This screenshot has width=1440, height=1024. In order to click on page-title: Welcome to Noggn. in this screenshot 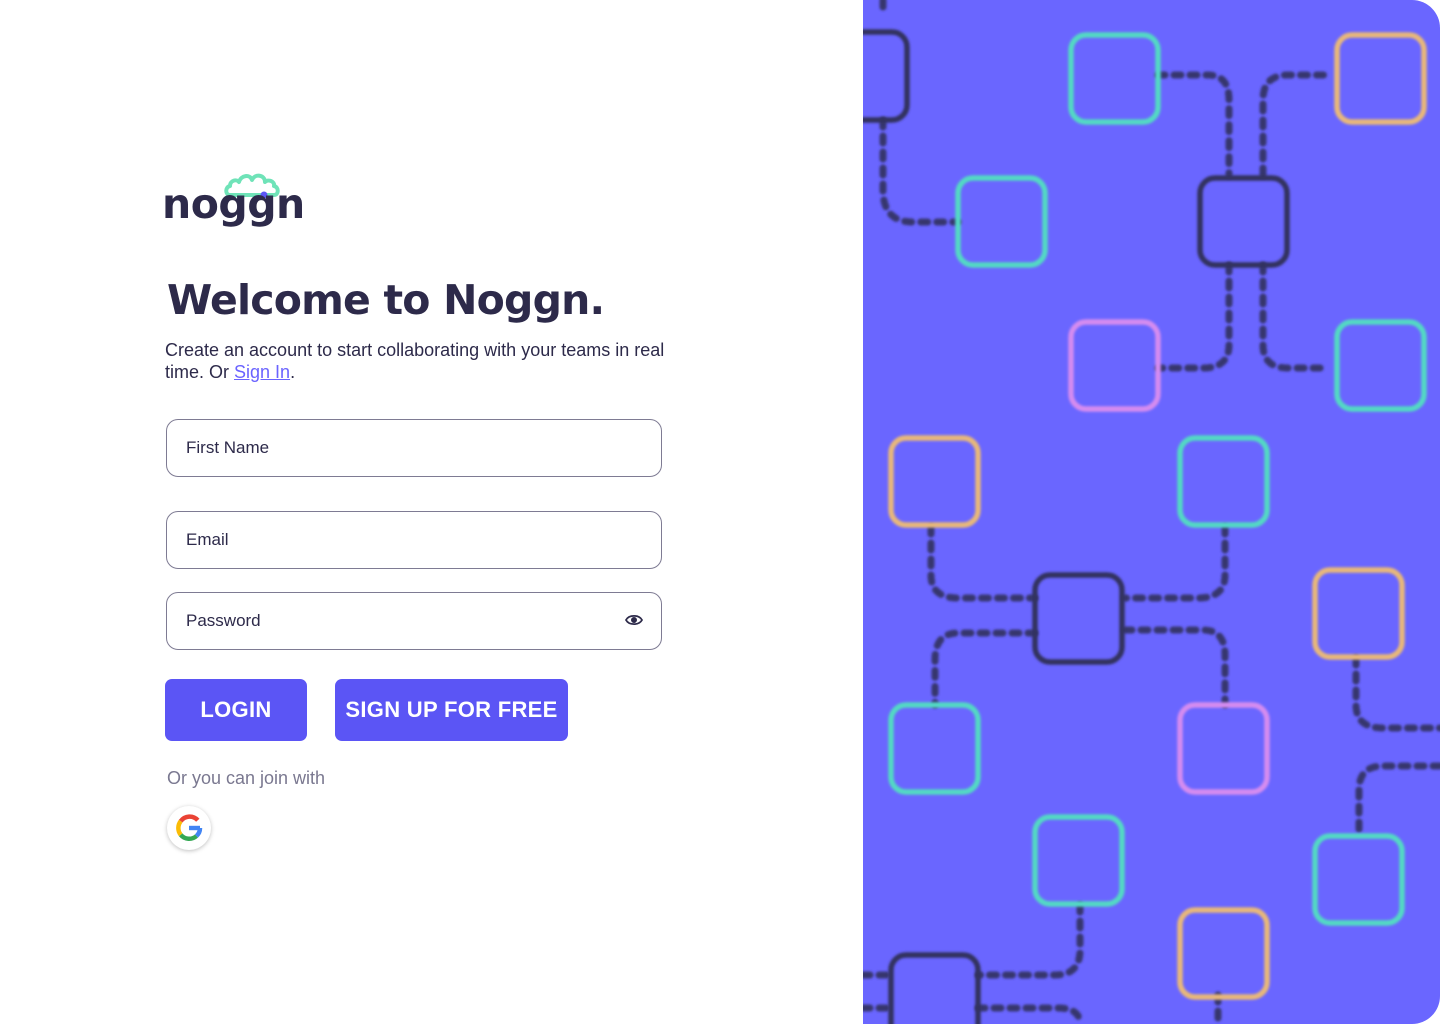, I will do `click(386, 300)`.